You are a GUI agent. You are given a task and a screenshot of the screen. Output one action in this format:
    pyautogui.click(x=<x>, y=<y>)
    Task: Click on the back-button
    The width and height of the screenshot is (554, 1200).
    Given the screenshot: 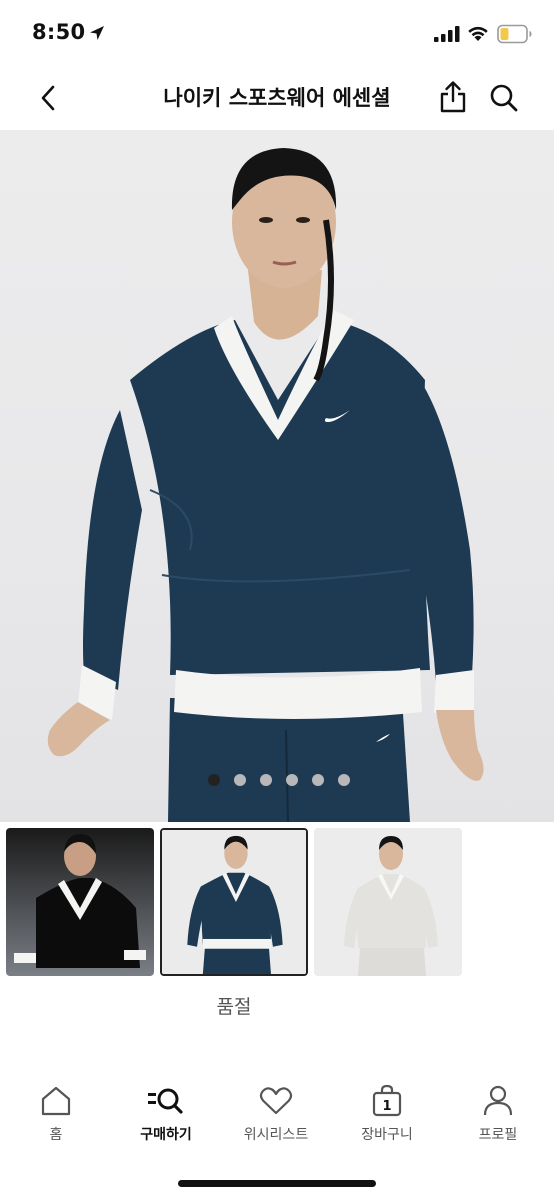 What is the action you would take?
    pyautogui.click(x=48, y=98)
    